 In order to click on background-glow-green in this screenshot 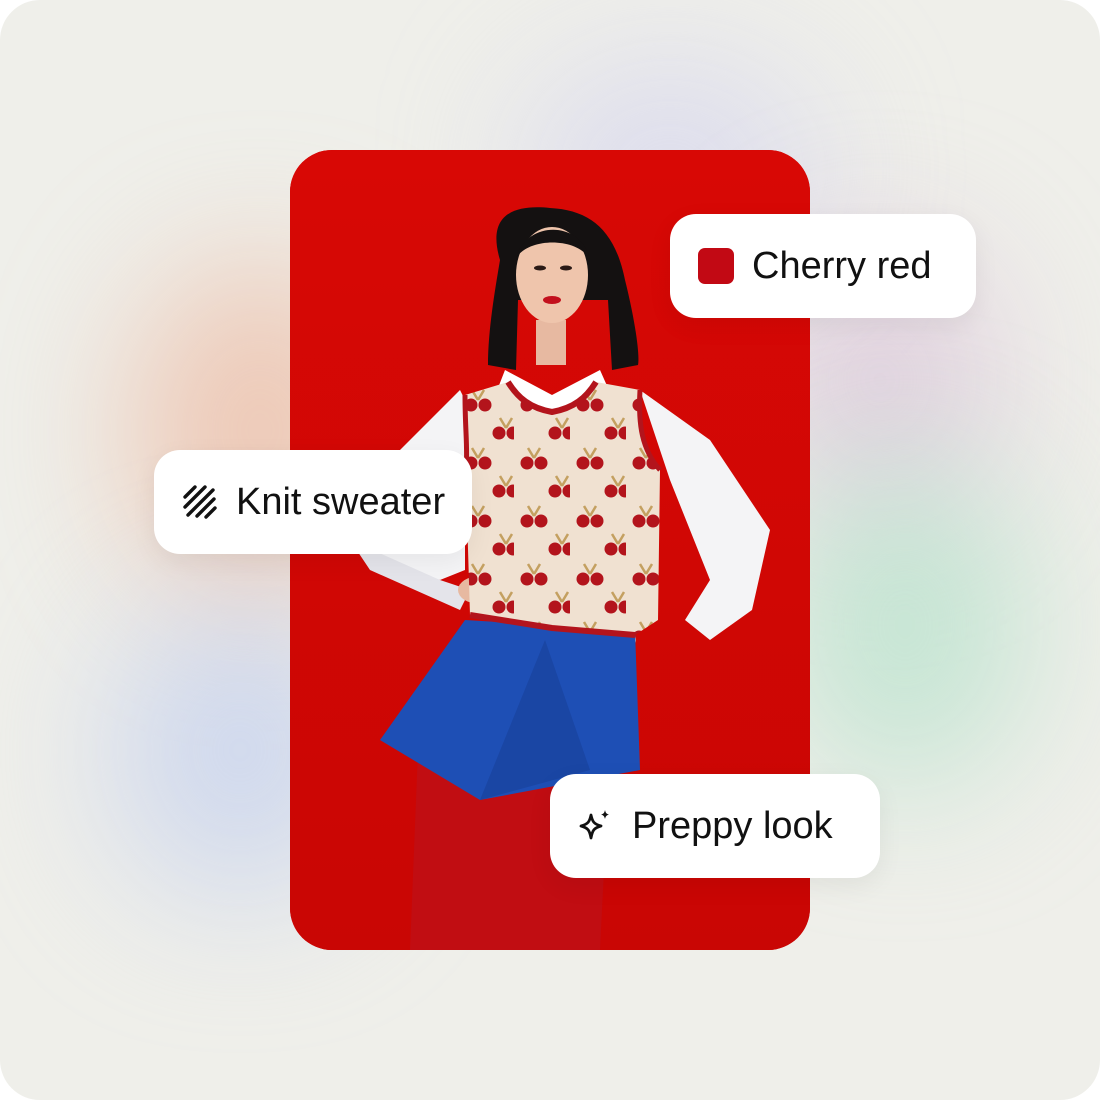, I will do `click(905, 625)`.